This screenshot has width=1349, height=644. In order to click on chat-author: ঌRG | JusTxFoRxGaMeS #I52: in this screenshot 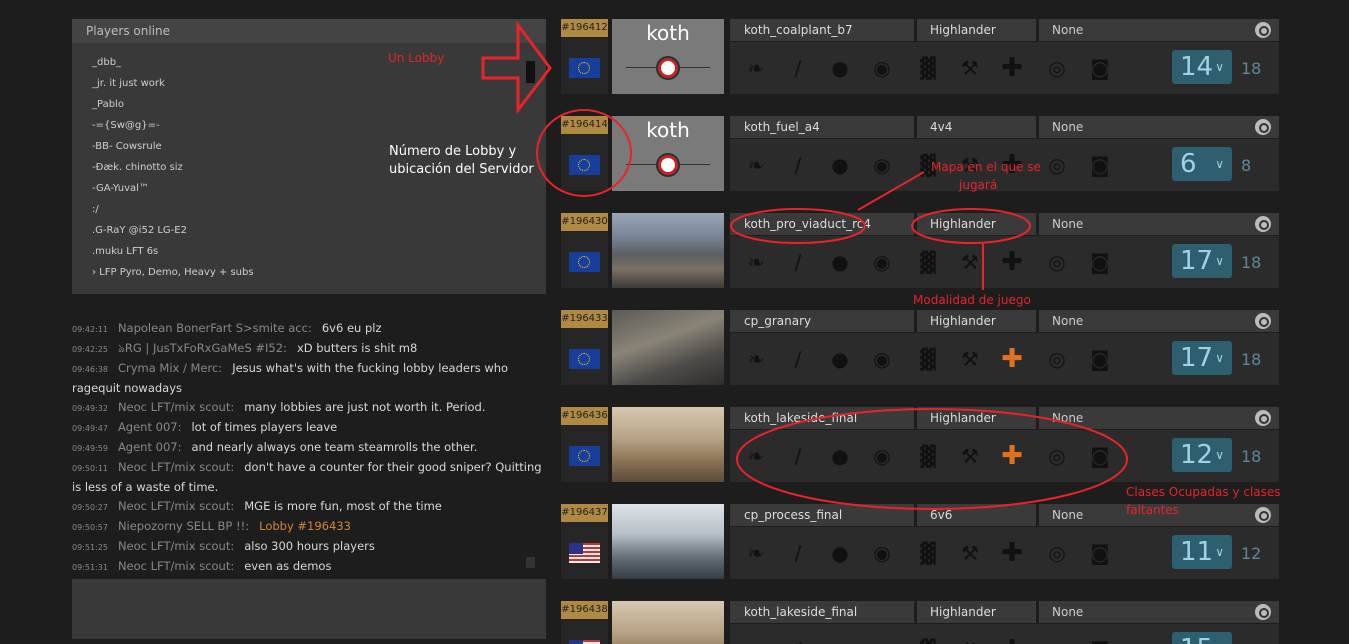, I will do `click(202, 348)`.